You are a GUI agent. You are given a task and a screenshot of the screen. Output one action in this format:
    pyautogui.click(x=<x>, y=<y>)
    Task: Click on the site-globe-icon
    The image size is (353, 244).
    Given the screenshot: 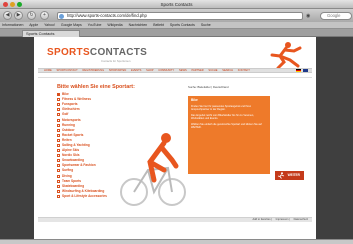 What is the action you would take?
    pyautogui.click(x=61, y=16)
    